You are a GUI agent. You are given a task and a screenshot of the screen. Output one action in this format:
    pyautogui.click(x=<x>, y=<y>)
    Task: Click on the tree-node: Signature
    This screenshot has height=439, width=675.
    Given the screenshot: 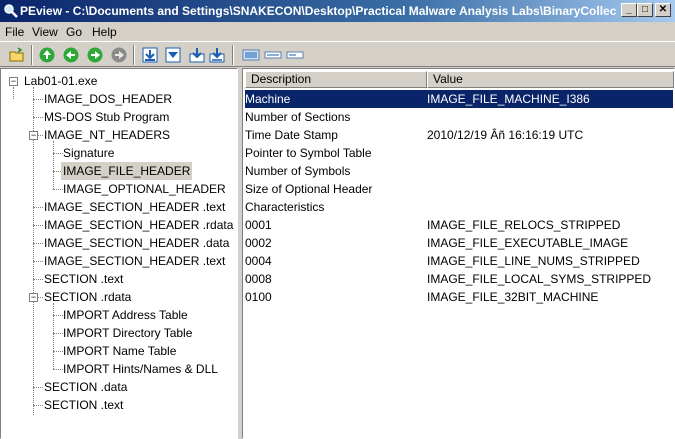 What is the action you would take?
    pyautogui.click(x=88, y=153)
    